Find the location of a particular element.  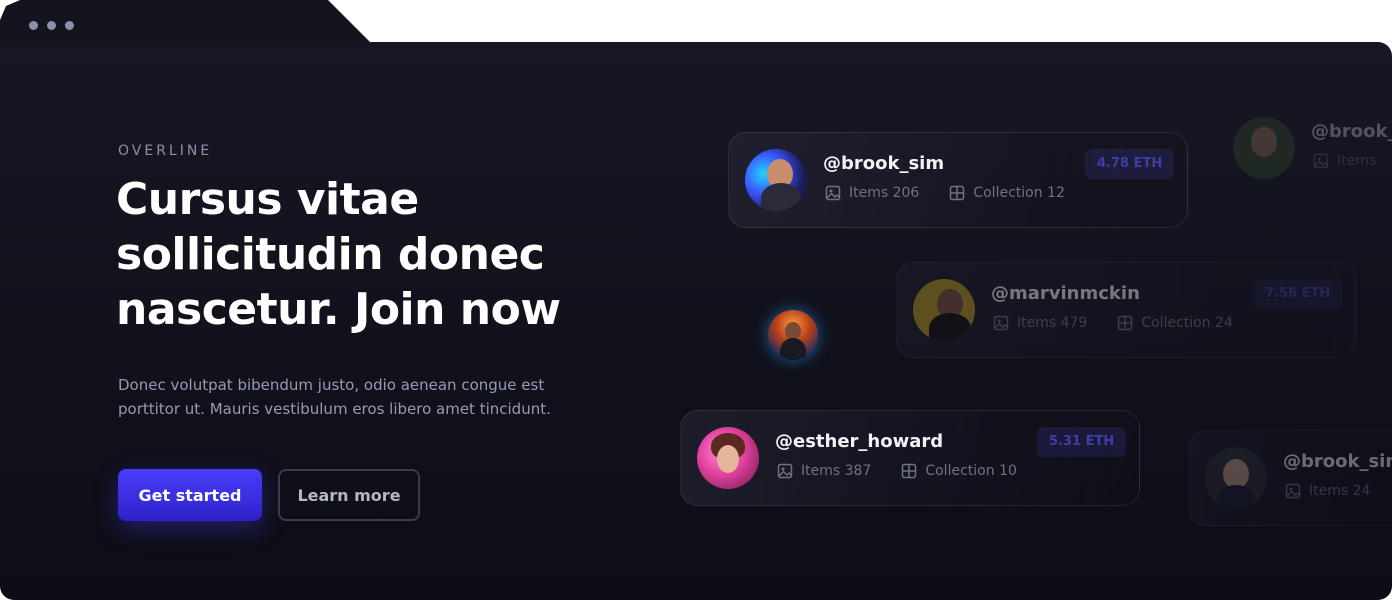

price-badge: 5.31 ETH is located at coordinates (1082, 442).